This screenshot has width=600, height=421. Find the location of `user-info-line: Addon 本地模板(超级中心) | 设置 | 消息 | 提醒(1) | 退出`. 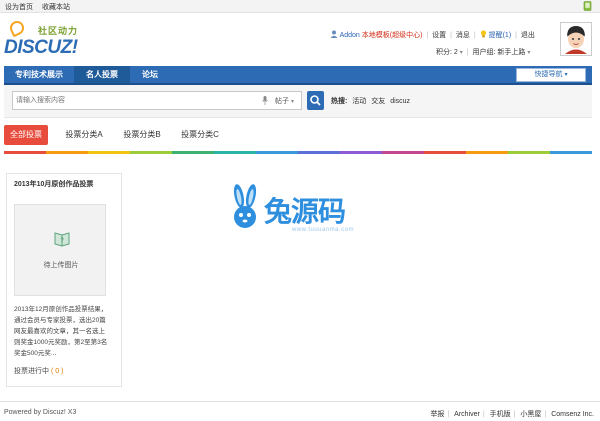

user-info-line: Addon 本地模板(超级中心) | 设置 | 消息 | 提醒(1) | 退出 is located at coordinates (432, 35).